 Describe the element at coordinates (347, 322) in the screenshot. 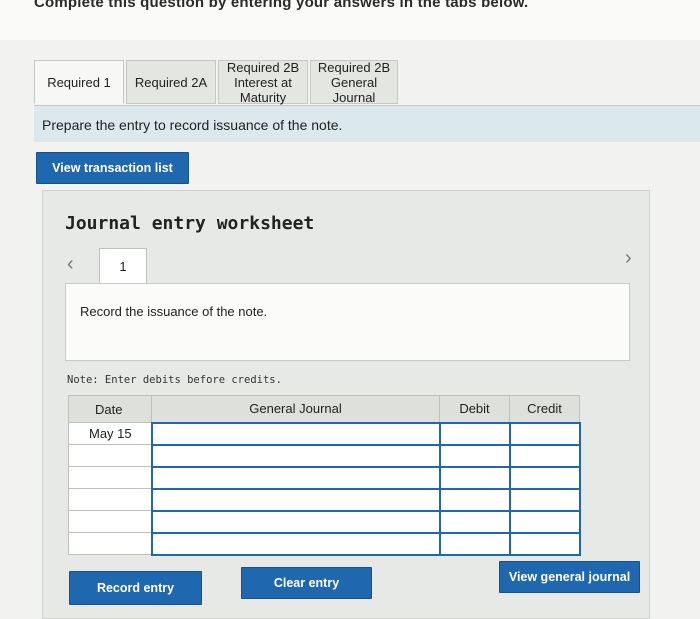

I see `description-box: Record the issuance of the note.` at that location.